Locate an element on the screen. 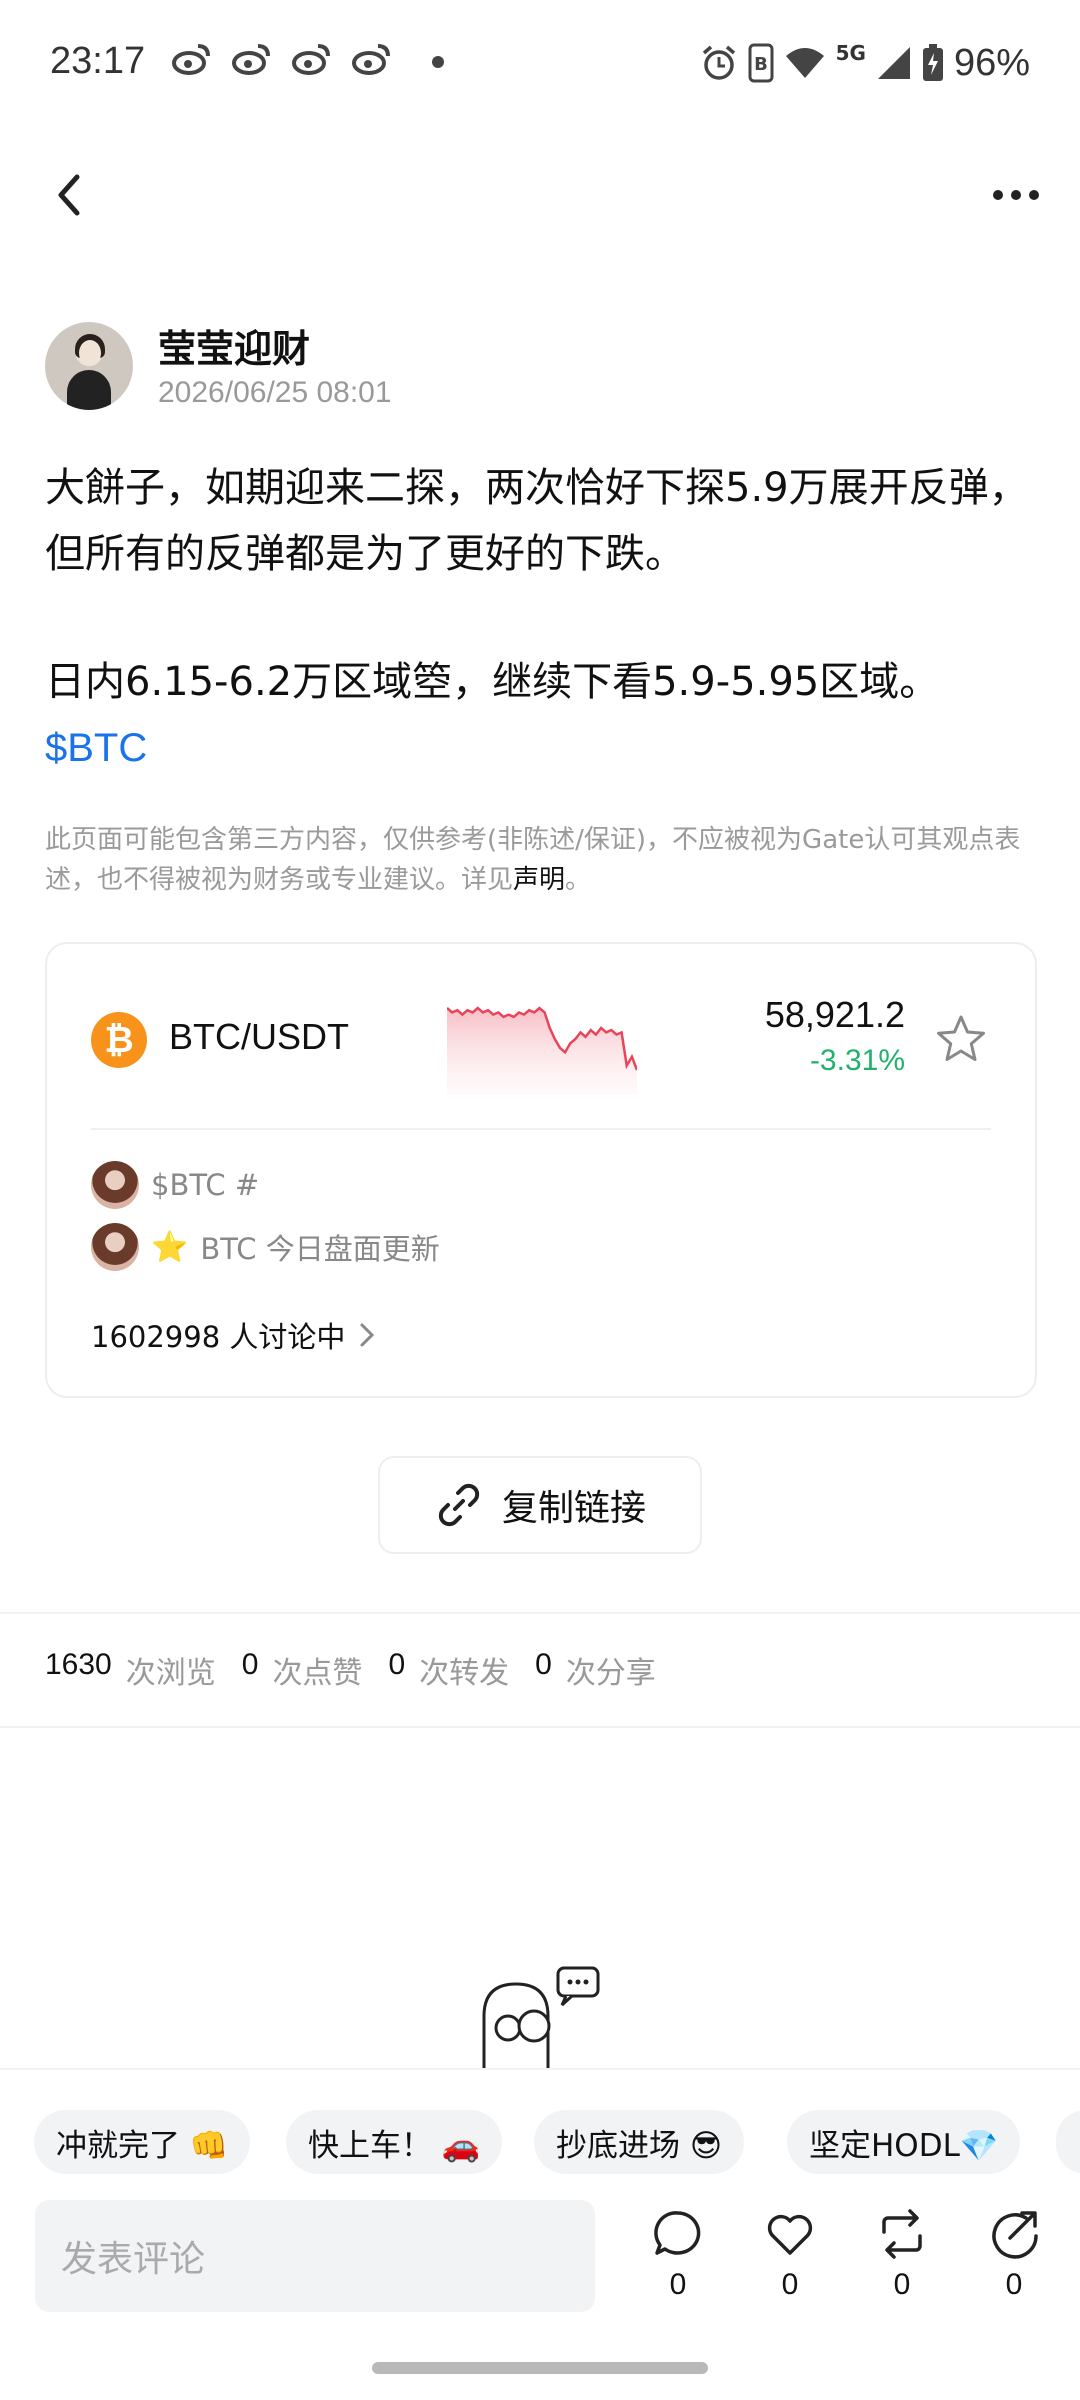 The image size is (1080, 2400). quick-reaction-chip: 冲就完了 👊 is located at coordinates (142, 2142).